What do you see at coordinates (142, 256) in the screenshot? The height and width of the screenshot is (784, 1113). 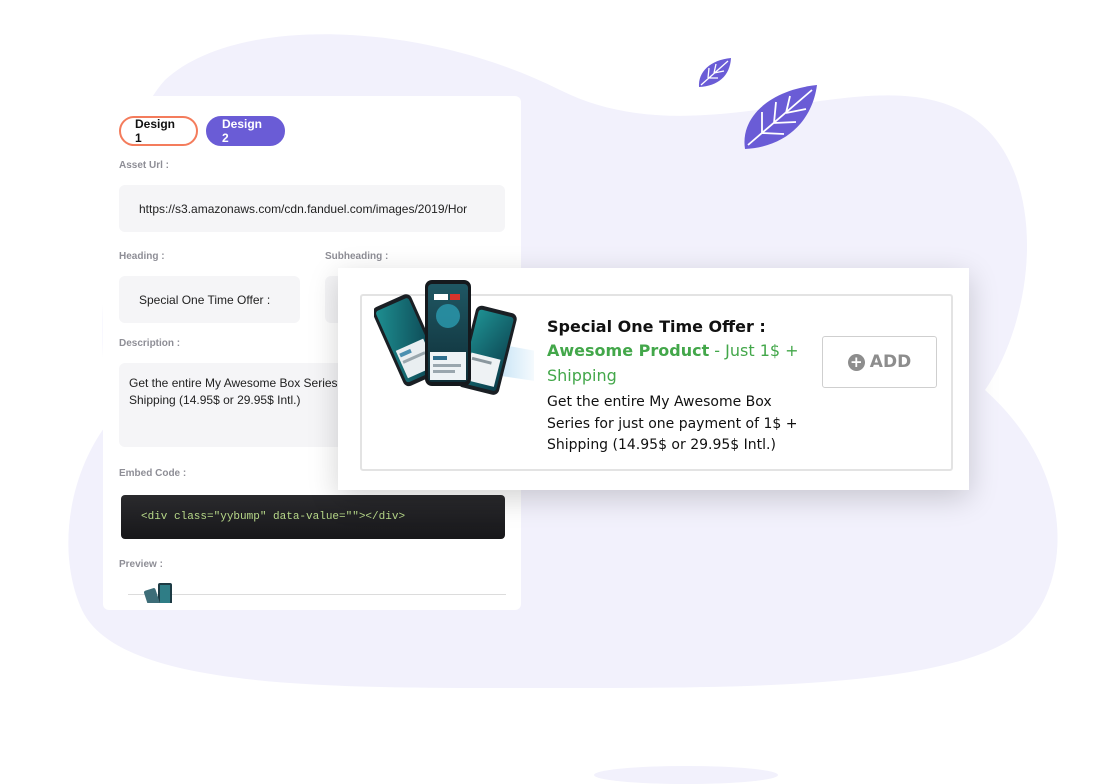 I see `heading-label: Heading :` at bounding box center [142, 256].